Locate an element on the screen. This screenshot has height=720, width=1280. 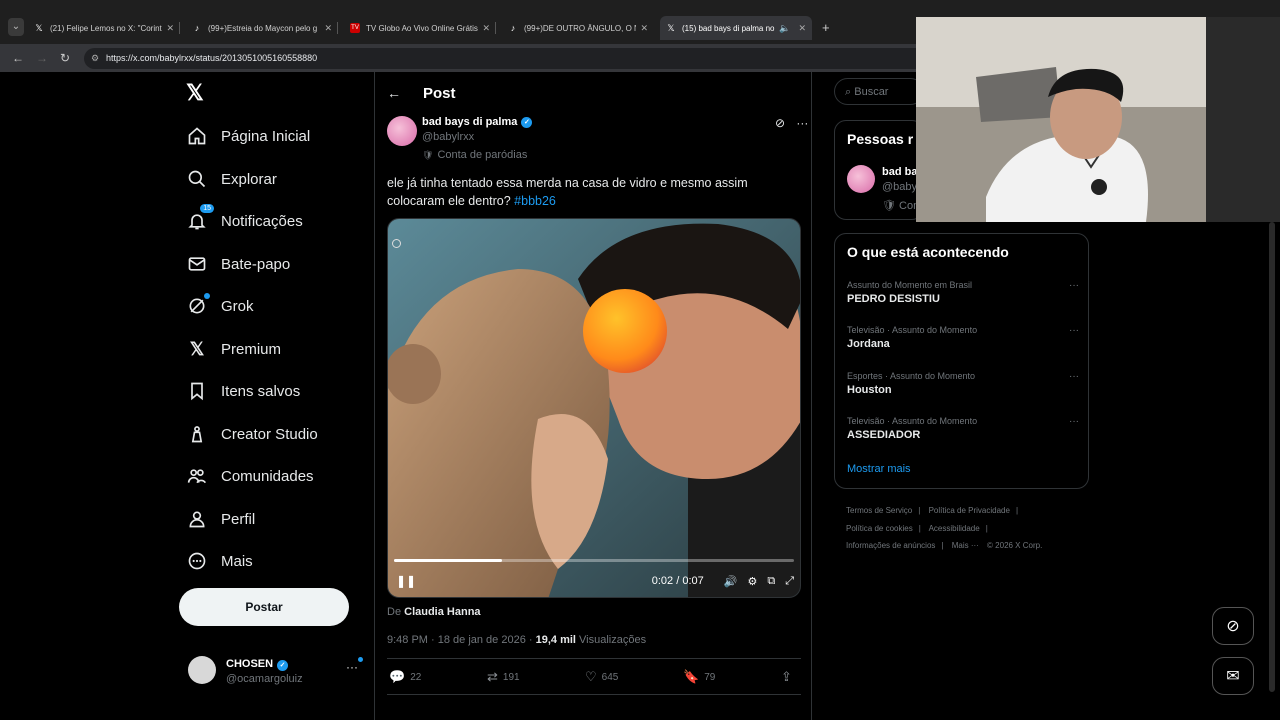
settings-icon: ⚙ is located at coordinates (752, 581).